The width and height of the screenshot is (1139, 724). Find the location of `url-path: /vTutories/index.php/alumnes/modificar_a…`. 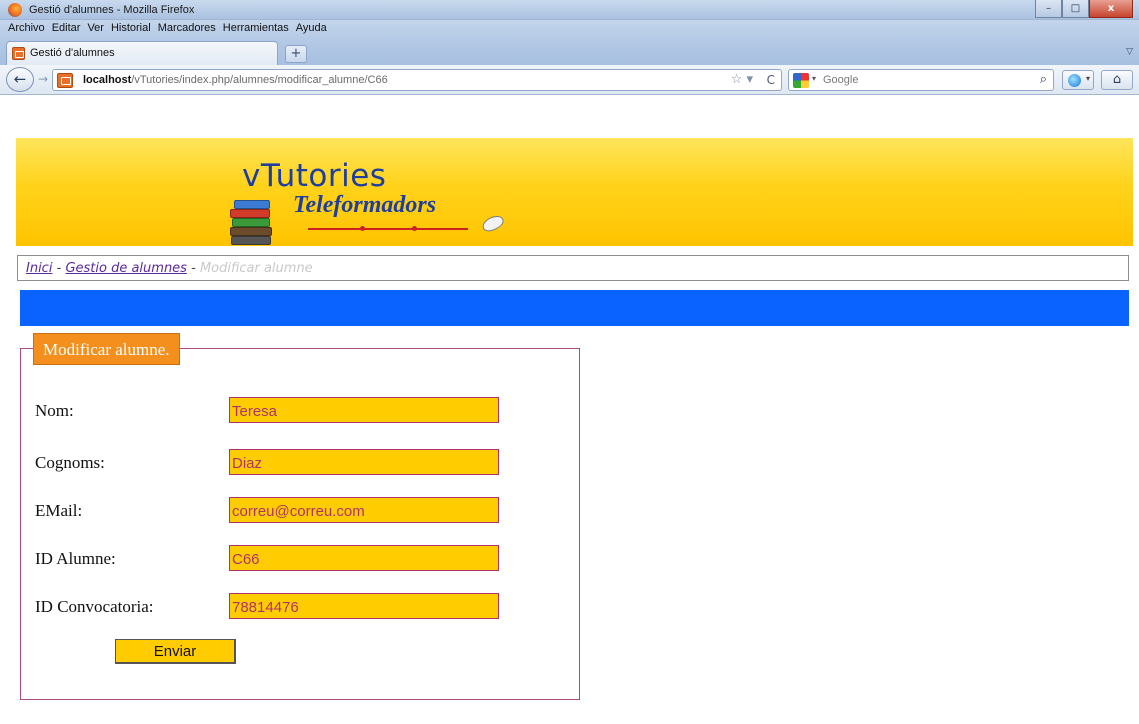

url-path: /vTutories/index.php/alumnes/modificar_a… is located at coordinates (259, 80).